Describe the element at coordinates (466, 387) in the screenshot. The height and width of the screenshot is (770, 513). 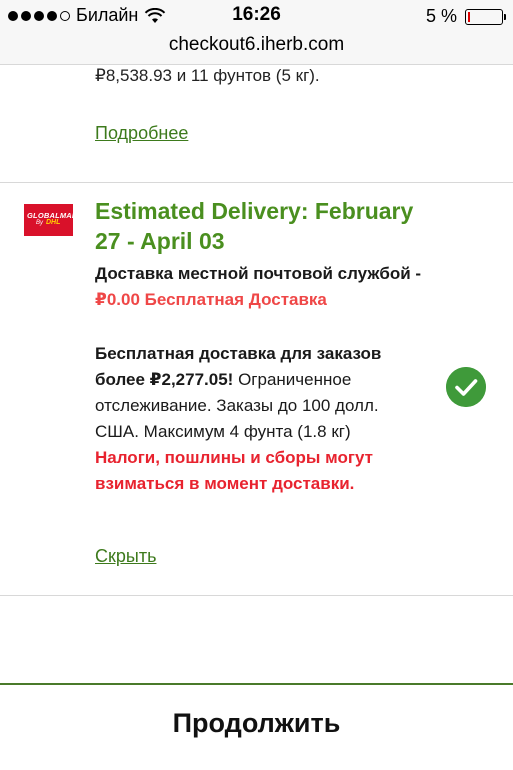
I see `selected-check-icon` at that location.